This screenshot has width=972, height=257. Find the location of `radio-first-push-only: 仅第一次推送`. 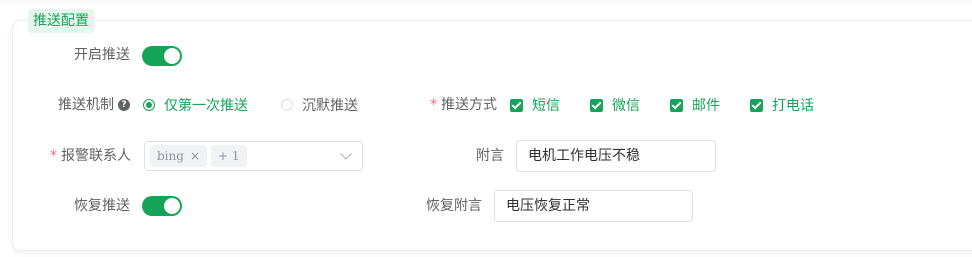

radio-first-push-only: 仅第一次推送 is located at coordinates (195, 105).